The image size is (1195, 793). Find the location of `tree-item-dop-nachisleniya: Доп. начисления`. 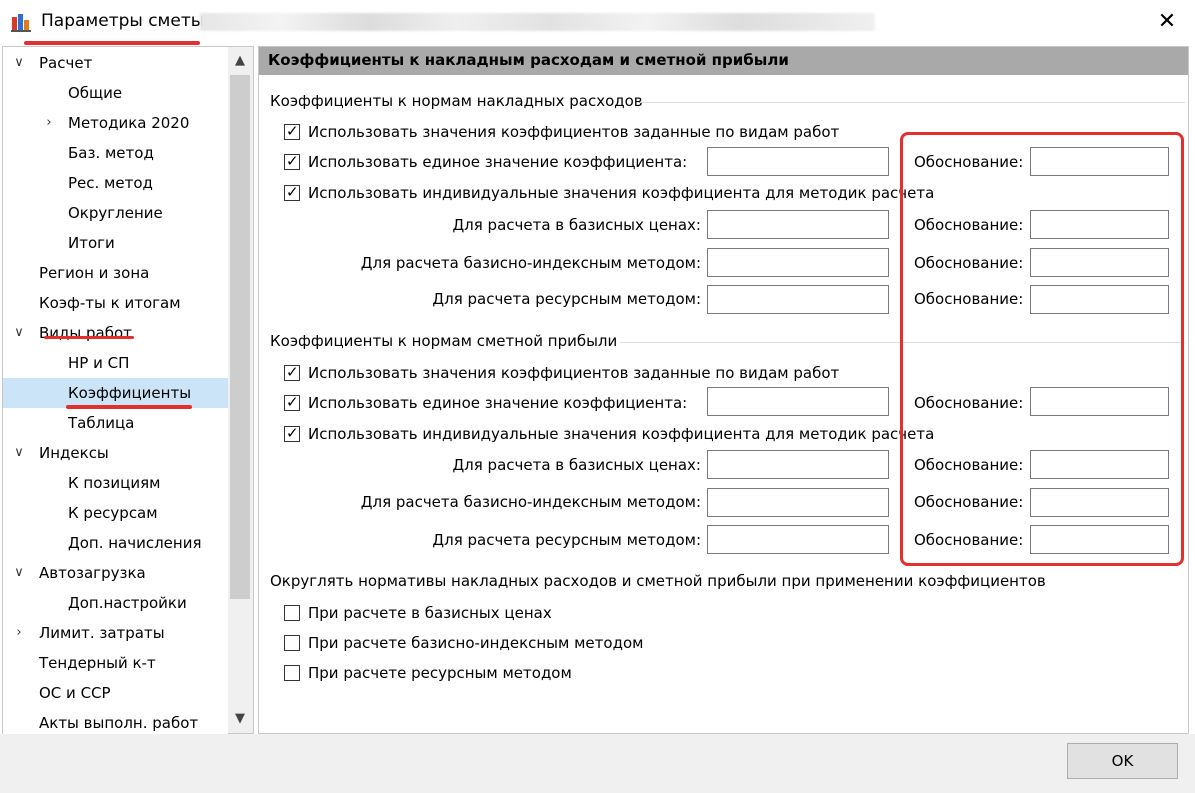

tree-item-dop-nachisleniya: Доп. начисления is located at coordinates (116, 543).